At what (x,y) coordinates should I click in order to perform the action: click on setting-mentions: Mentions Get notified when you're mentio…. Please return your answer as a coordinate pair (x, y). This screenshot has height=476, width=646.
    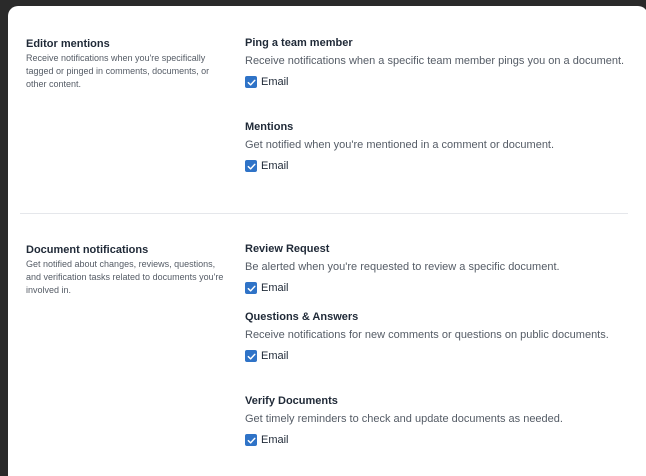
    Looking at the image, I should click on (435, 146).